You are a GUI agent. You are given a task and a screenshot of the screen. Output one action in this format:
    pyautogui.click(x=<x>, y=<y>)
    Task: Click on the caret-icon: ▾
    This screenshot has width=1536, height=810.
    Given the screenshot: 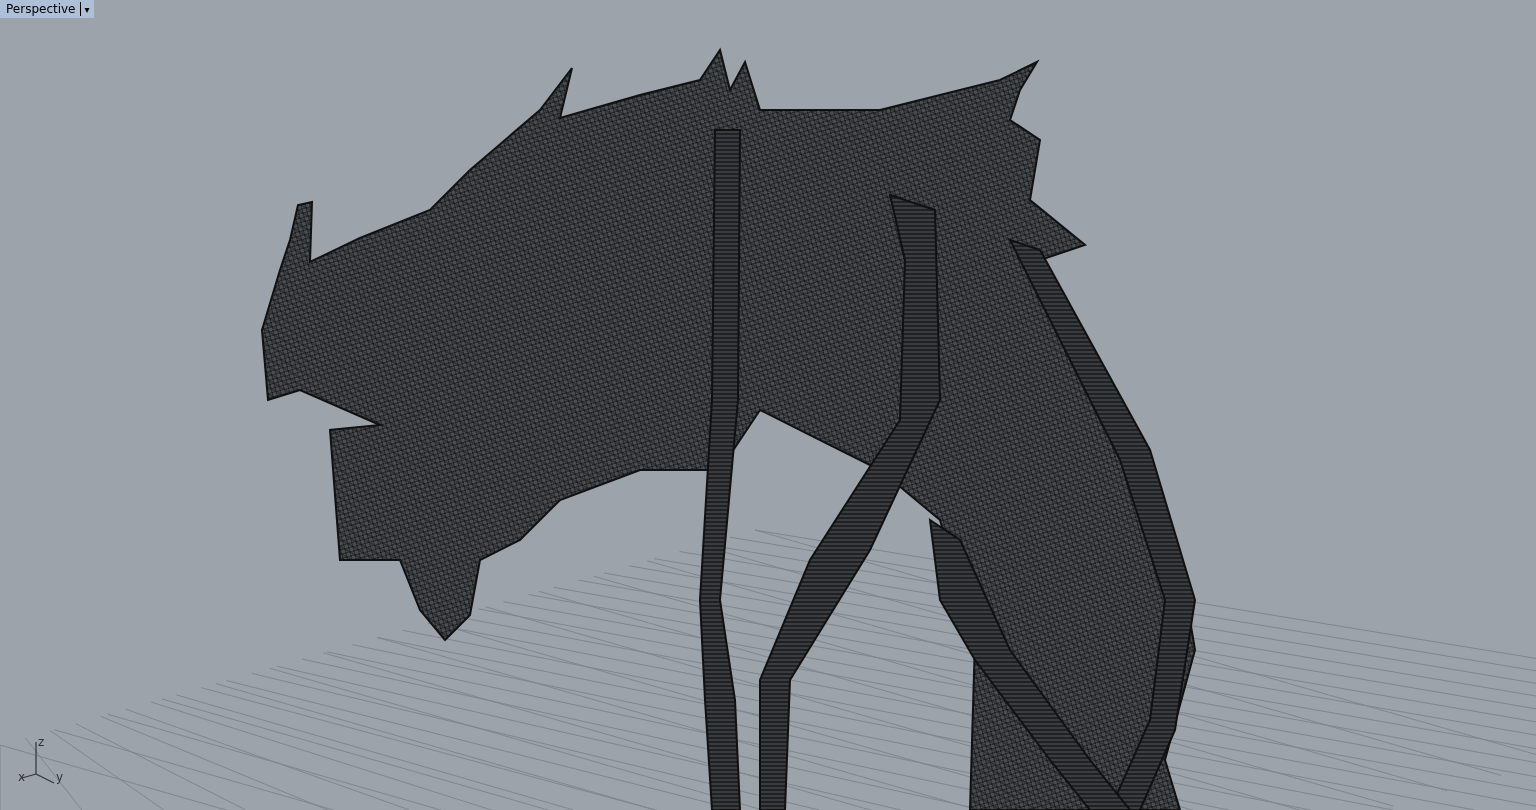 What is the action you would take?
    pyautogui.click(x=87, y=9)
    